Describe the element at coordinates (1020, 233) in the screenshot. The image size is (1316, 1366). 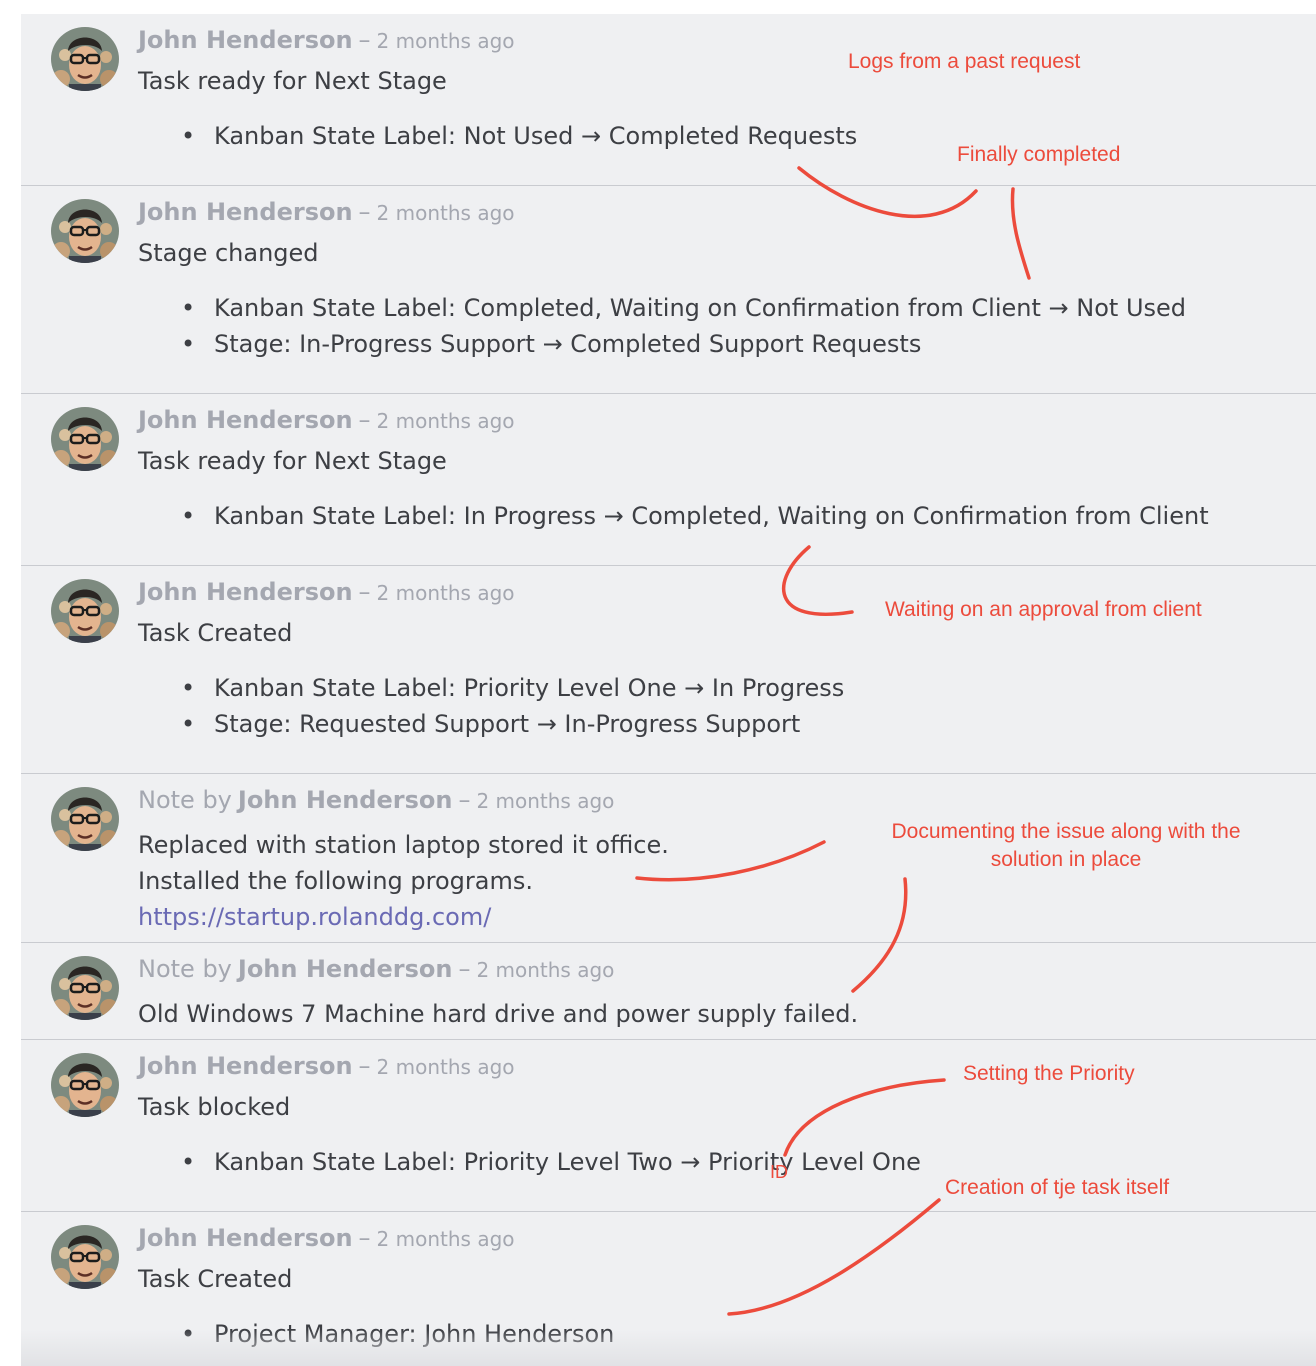
I see `stroke-finally-completed-right` at that location.